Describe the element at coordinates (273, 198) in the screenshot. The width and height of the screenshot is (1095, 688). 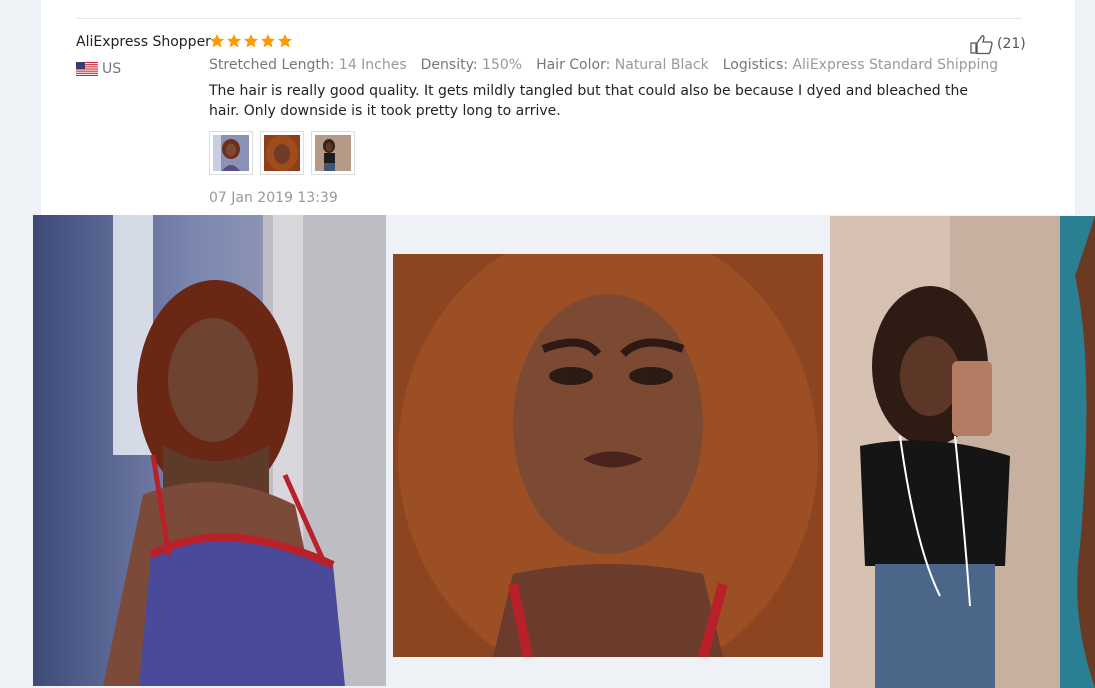
I see `review-date: 07 Jan 2019 13:39` at that location.